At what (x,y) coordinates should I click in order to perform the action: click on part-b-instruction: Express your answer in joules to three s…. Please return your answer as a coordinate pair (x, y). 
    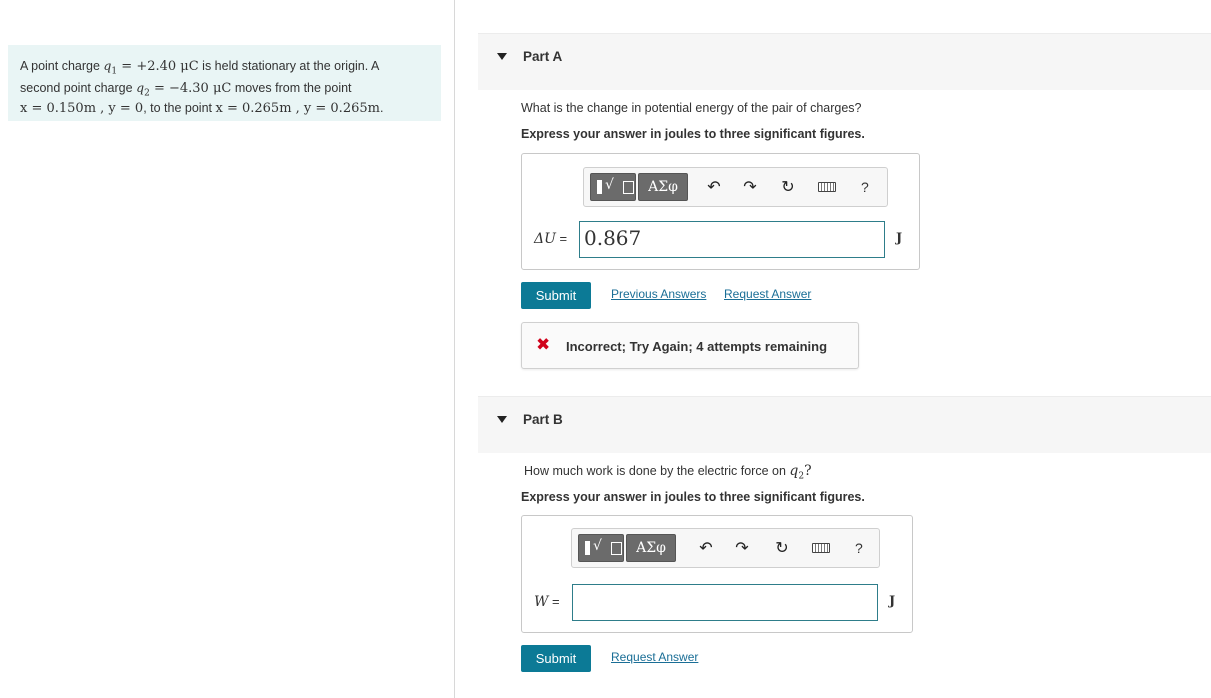
    Looking at the image, I should click on (693, 497).